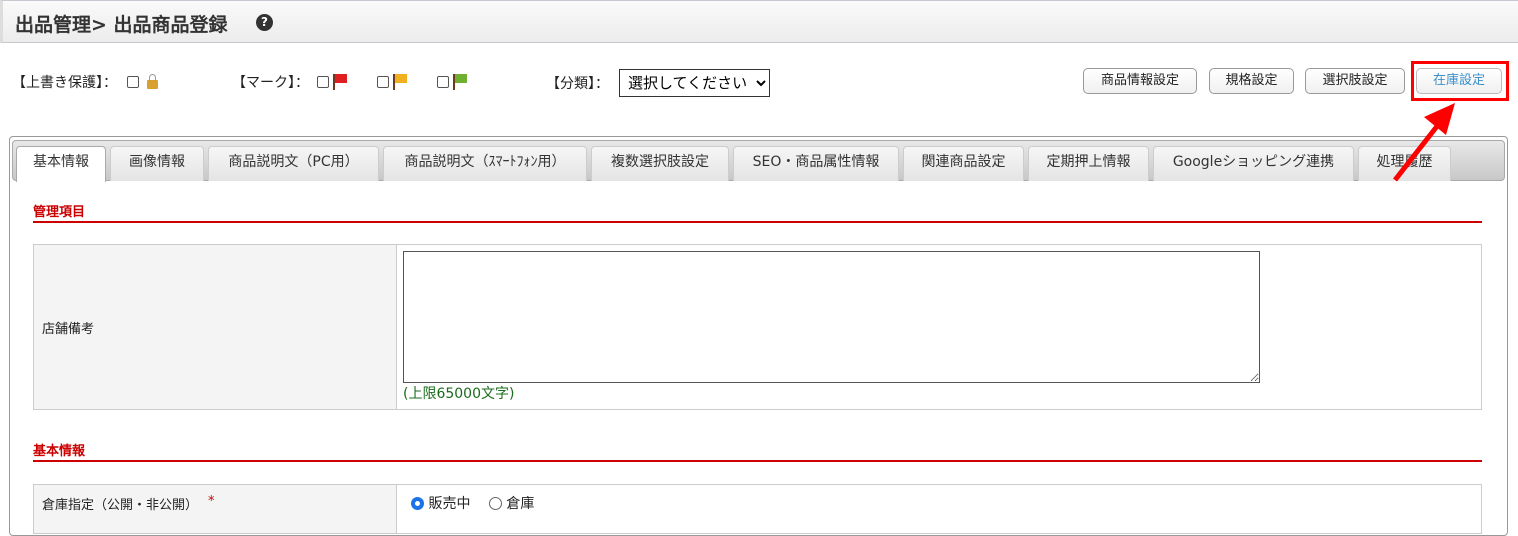 This screenshot has height=536, width=1518. Describe the element at coordinates (443, 82) in the screenshot. I see `mark-green-checkbox` at that location.